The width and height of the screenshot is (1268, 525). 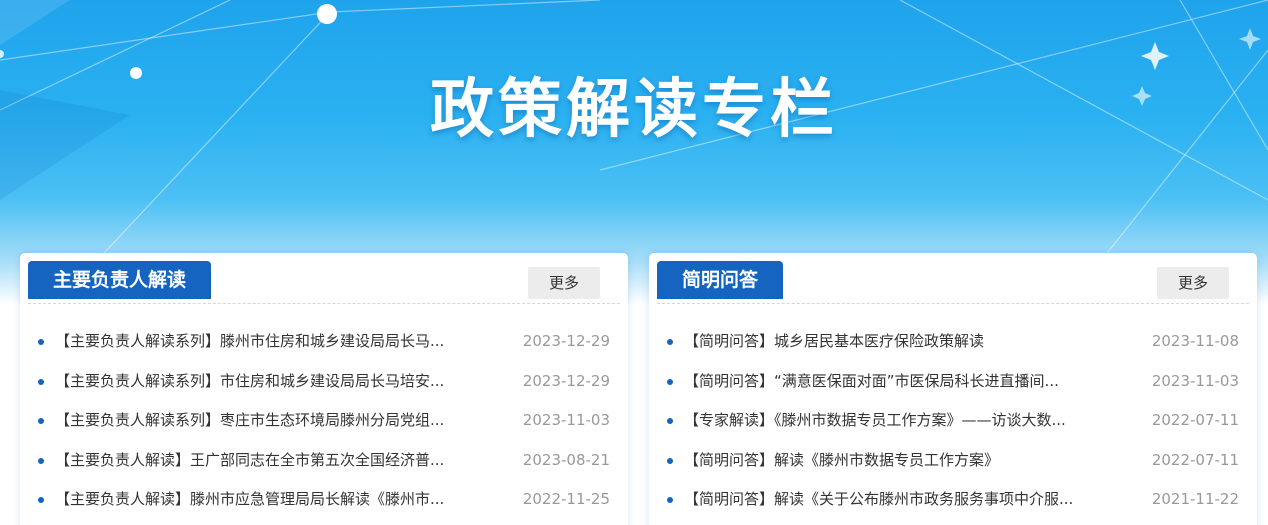 I want to click on panel-title-tag: 主要负责人解读, so click(x=120, y=280).